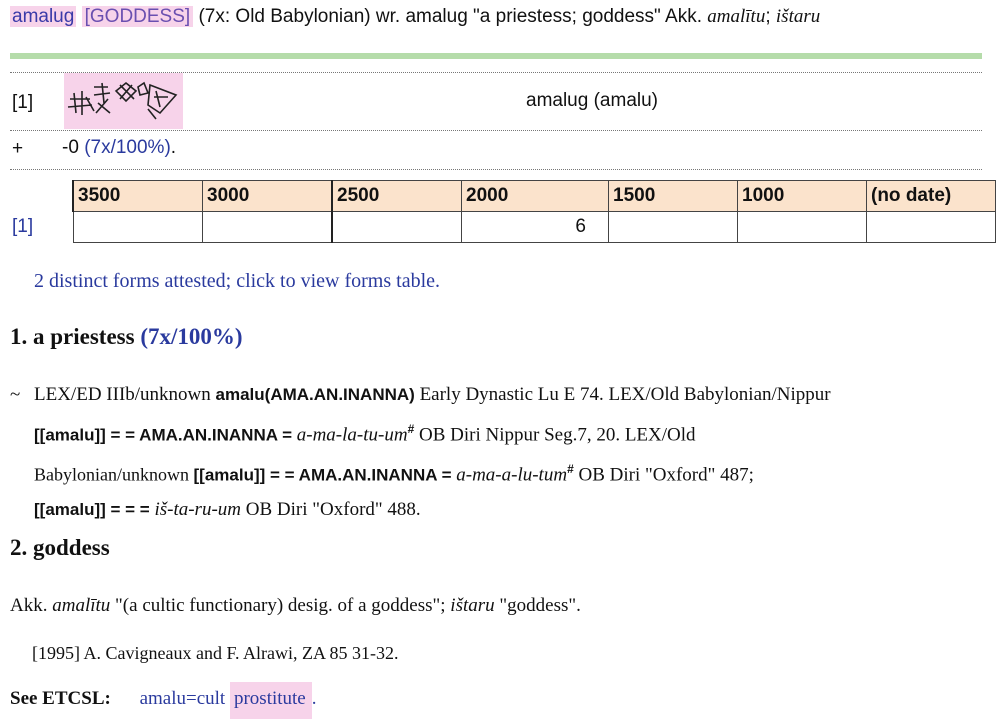 This screenshot has width=1000, height=727. What do you see at coordinates (592, 100) in the screenshot?
I see `form-name: amalug (amalu)` at bounding box center [592, 100].